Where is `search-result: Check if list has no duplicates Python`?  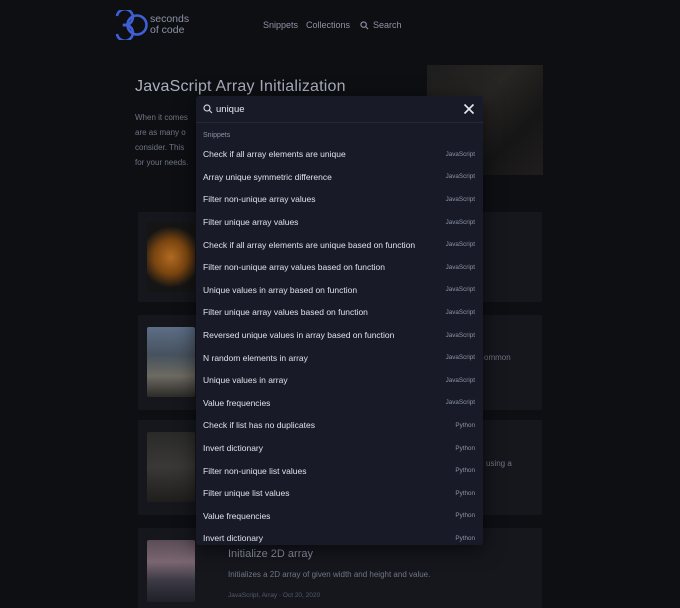
search-result: Check if list has no duplicates Python is located at coordinates (339, 425).